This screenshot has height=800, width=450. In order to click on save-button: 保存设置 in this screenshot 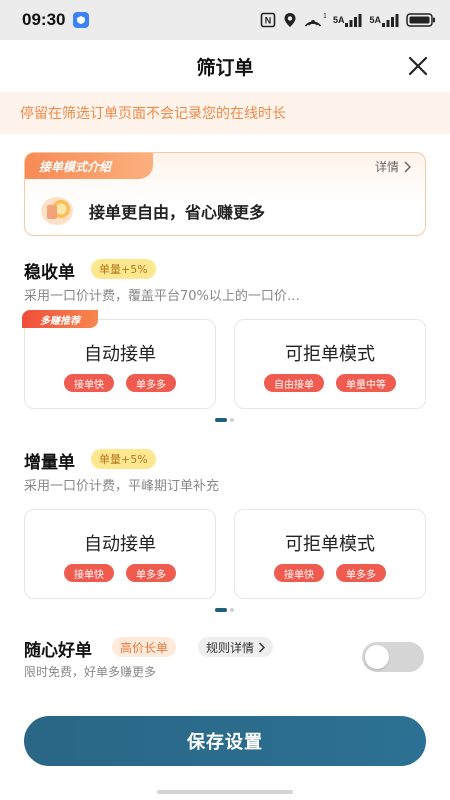, I will do `click(225, 741)`.